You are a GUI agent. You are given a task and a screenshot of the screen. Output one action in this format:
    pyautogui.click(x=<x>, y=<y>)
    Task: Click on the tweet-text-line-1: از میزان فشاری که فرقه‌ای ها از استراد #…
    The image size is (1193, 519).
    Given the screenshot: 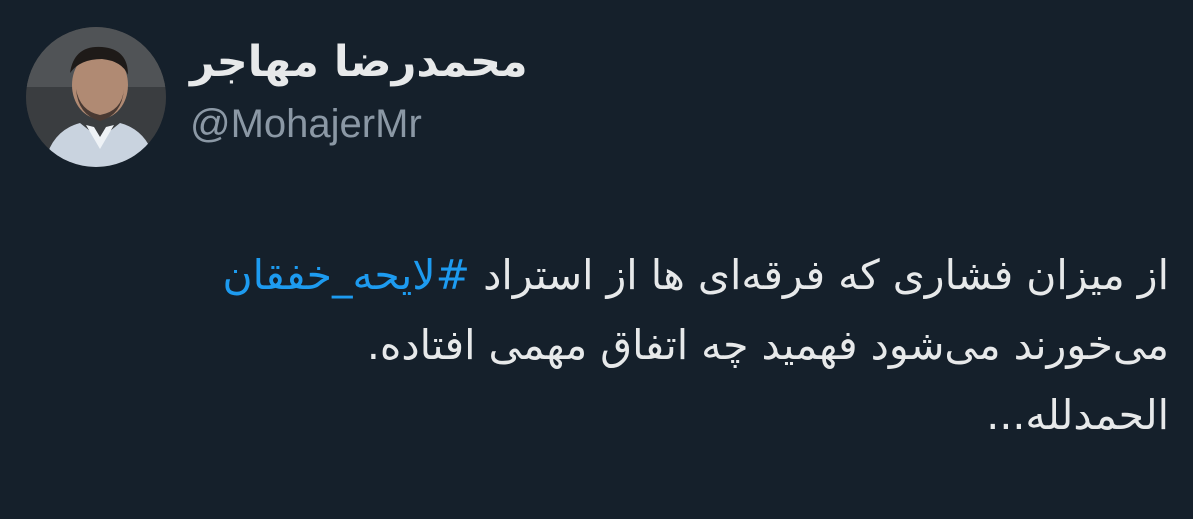 What is the action you would take?
    pyautogui.click(x=604, y=275)
    